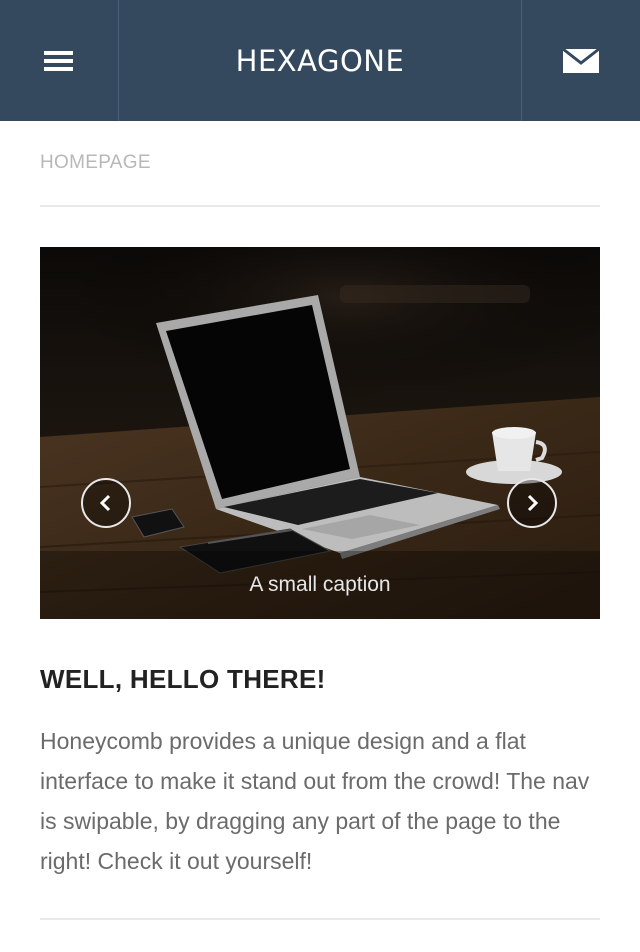 The height and width of the screenshot is (952, 640). I want to click on slider-prev-button, so click(106, 503).